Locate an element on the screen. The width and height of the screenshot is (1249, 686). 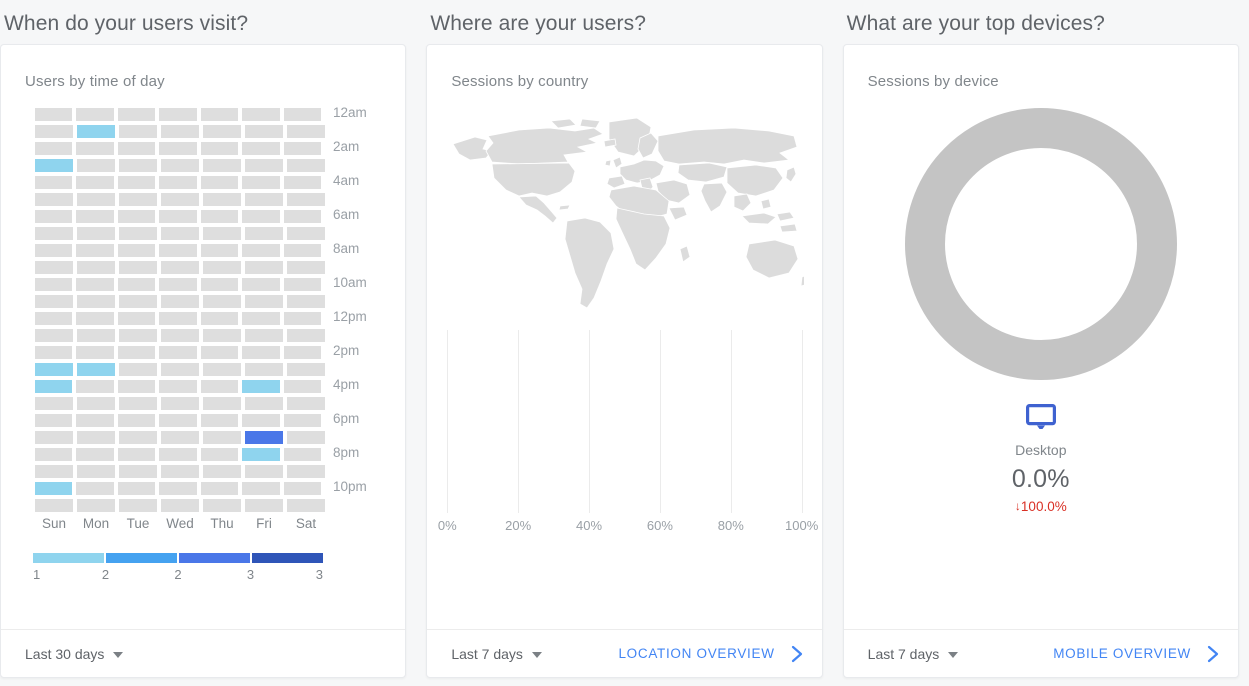
date-range-selector-3: Last 7 days is located at coordinates (913, 654).